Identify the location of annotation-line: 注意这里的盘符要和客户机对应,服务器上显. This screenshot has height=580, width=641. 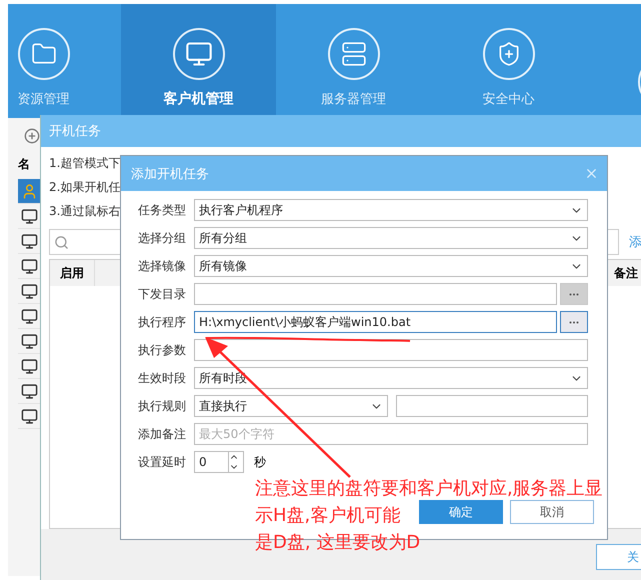
(429, 489).